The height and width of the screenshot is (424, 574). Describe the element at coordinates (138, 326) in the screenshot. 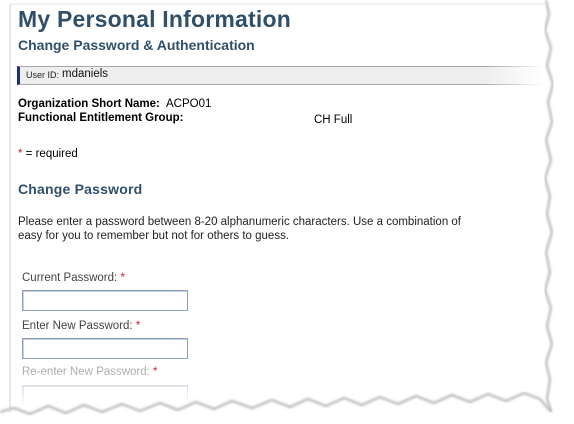

I see `new-password-required-star: *` at that location.